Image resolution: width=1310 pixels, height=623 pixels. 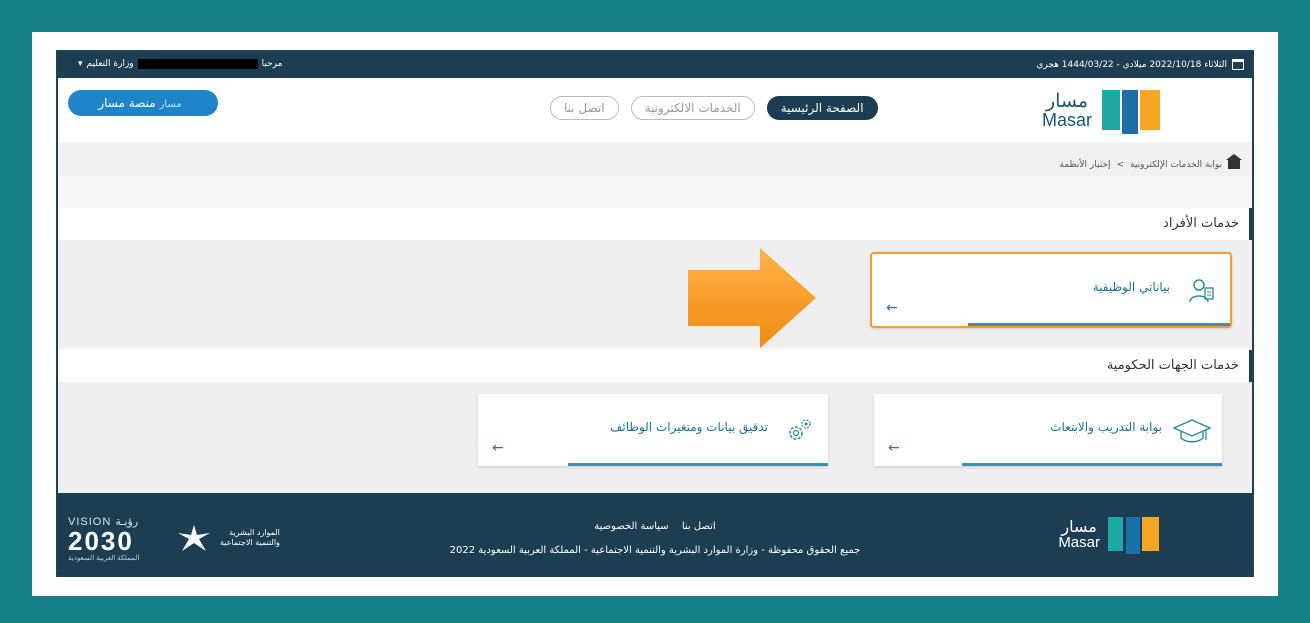 What do you see at coordinates (699, 526) in the screenshot?
I see `footer-link-contact: اتصل بنا` at bounding box center [699, 526].